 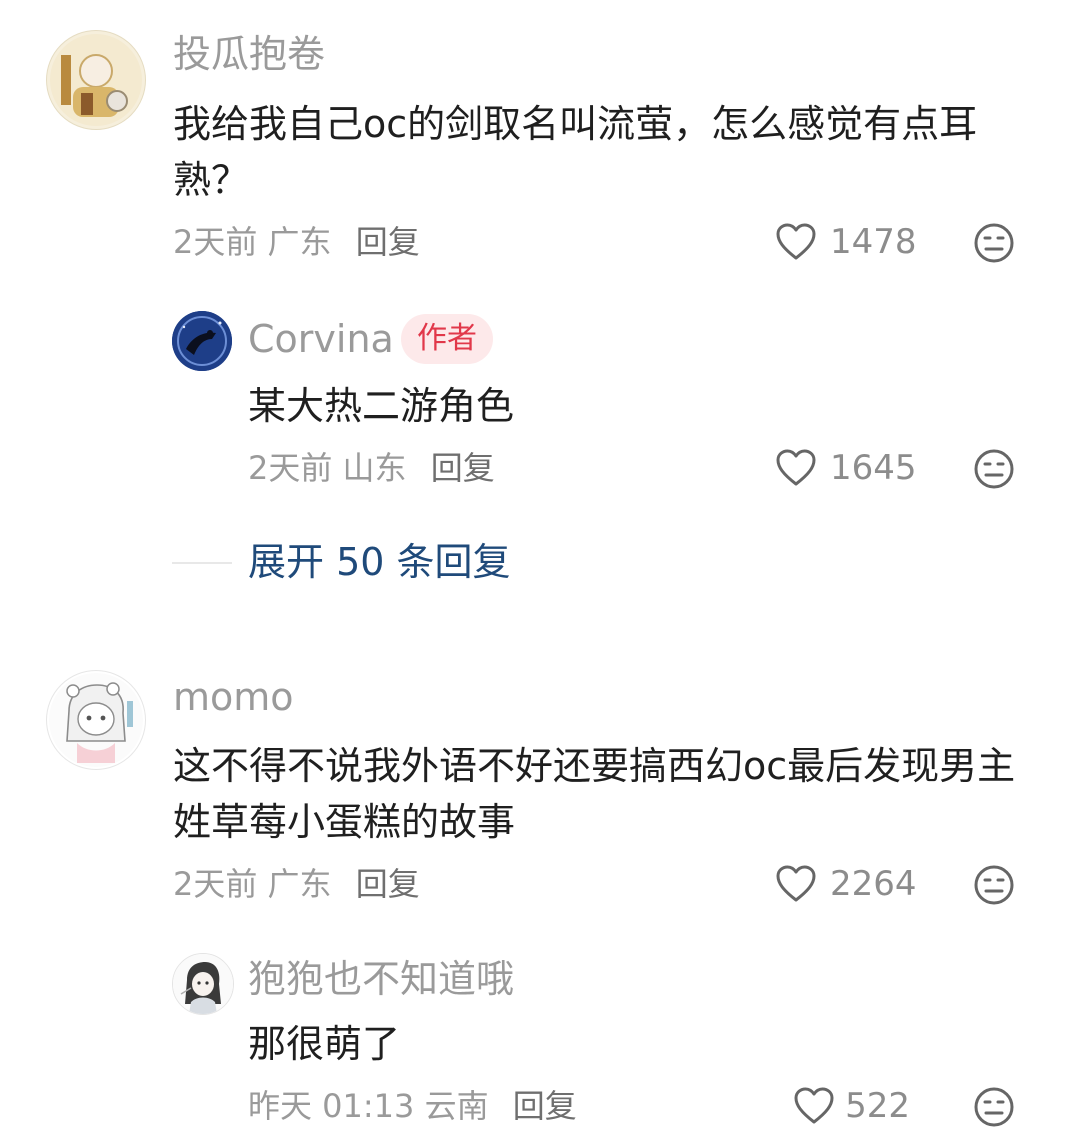 What do you see at coordinates (877, 1106) in the screenshot?
I see `like-count: 522` at bounding box center [877, 1106].